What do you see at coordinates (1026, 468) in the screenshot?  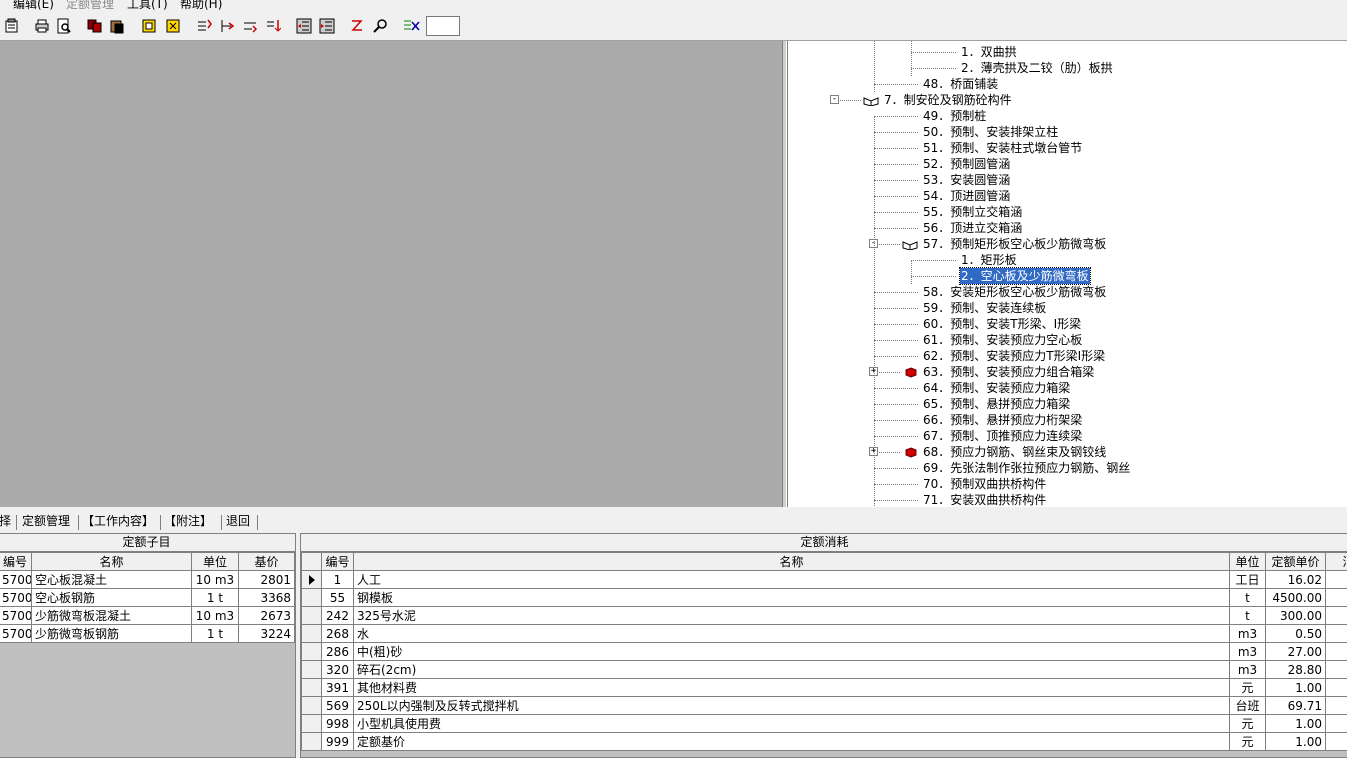 I see `tree-node-label: 69．先张法制作张拉预应力钢筋、钢丝` at bounding box center [1026, 468].